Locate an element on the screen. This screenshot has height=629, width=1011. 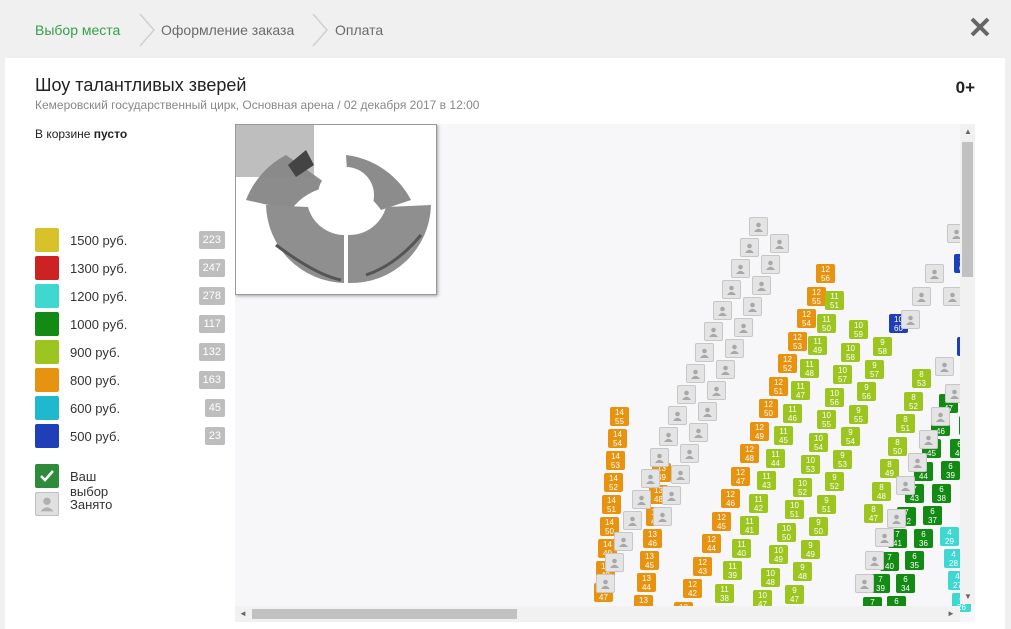
minimap is located at coordinates (336, 209).